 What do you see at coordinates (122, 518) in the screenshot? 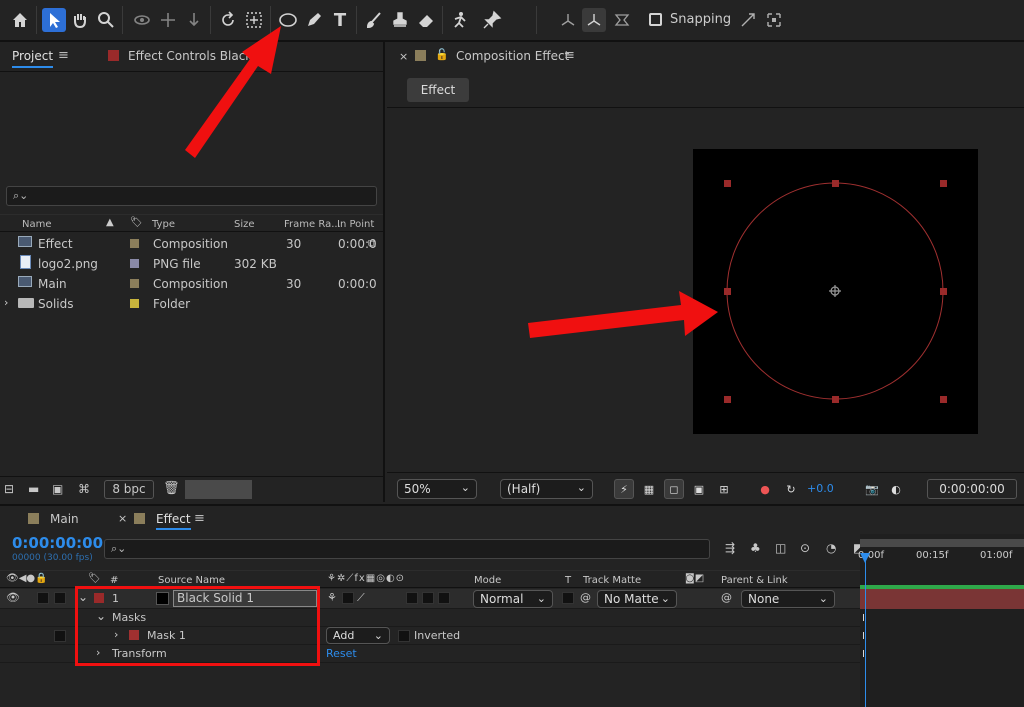
I see `close-tab-icon: ×` at bounding box center [122, 518].